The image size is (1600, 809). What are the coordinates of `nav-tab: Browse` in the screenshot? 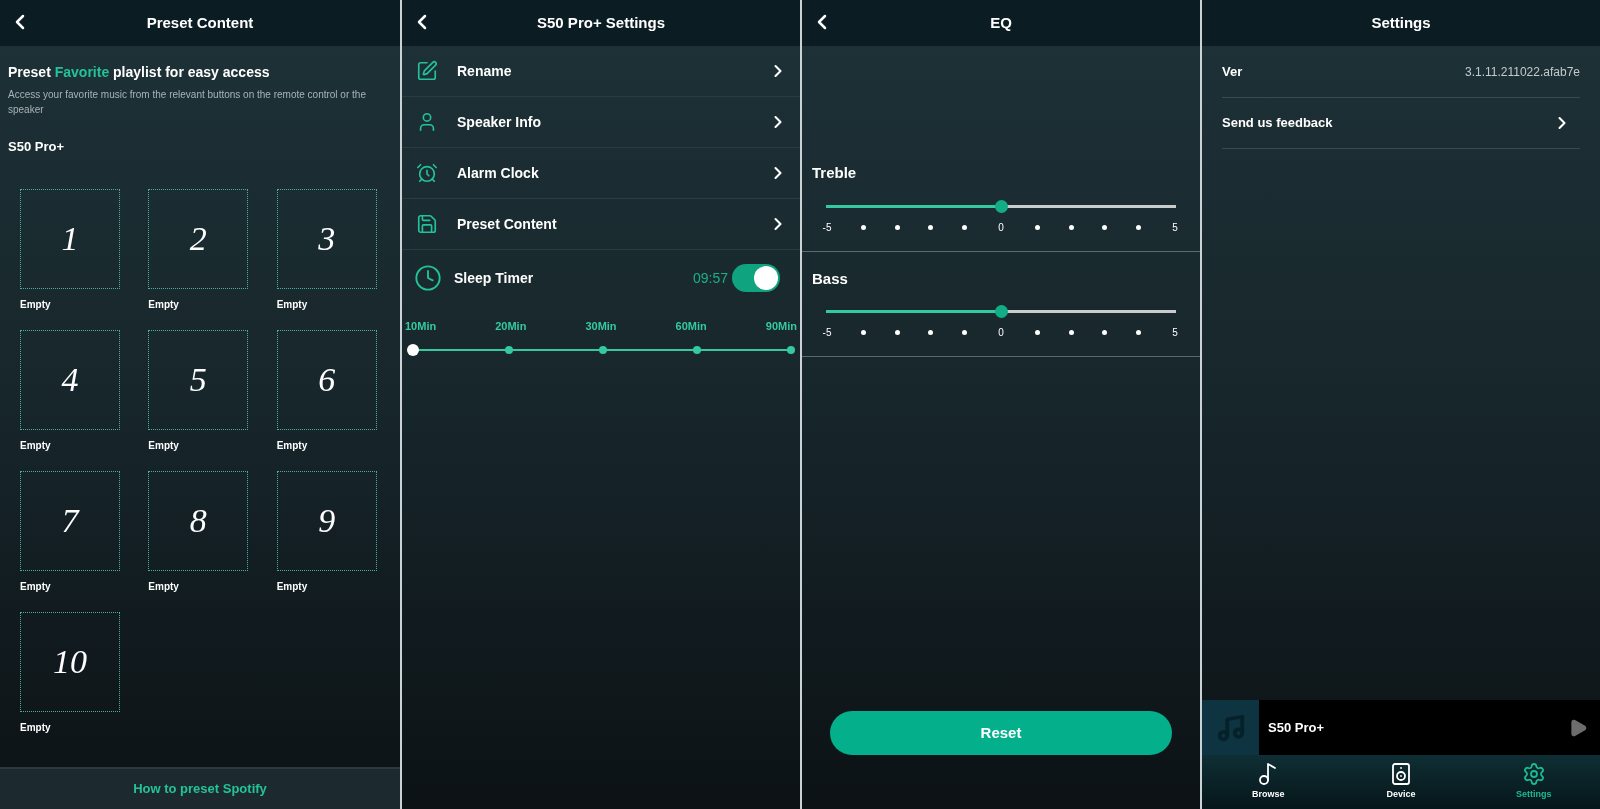 It's located at (1268, 782).